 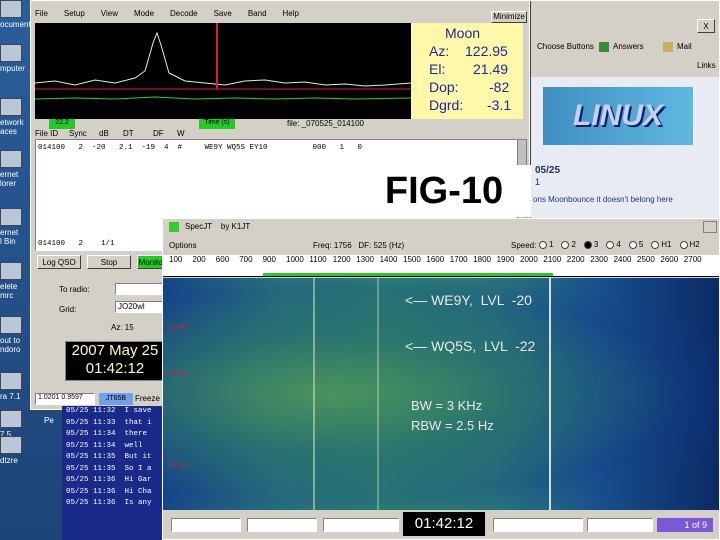 I want to click on spectrum-trace-green, so click(x=223, y=98).